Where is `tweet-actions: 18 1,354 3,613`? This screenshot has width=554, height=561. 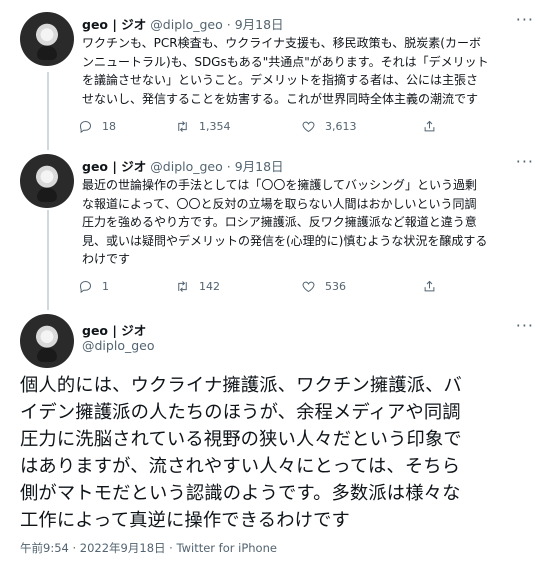
tweet-actions: 18 1,354 3,613 is located at coordinates (265, 126).